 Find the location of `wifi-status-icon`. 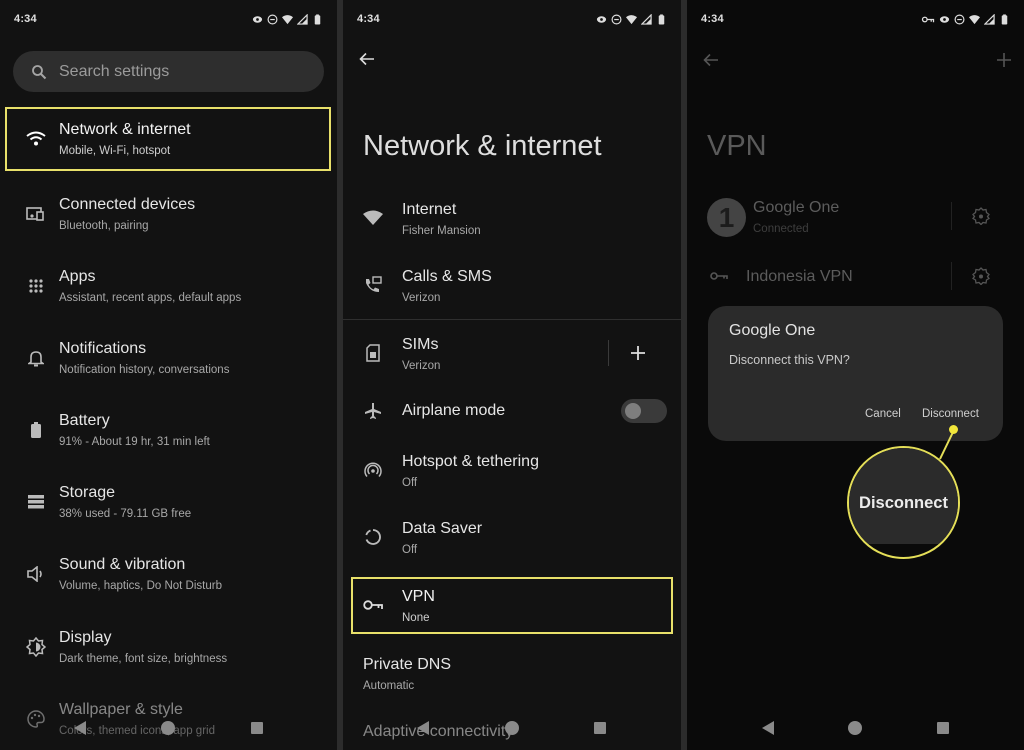

wifi-status-icon is located at coordinates (631, 19).